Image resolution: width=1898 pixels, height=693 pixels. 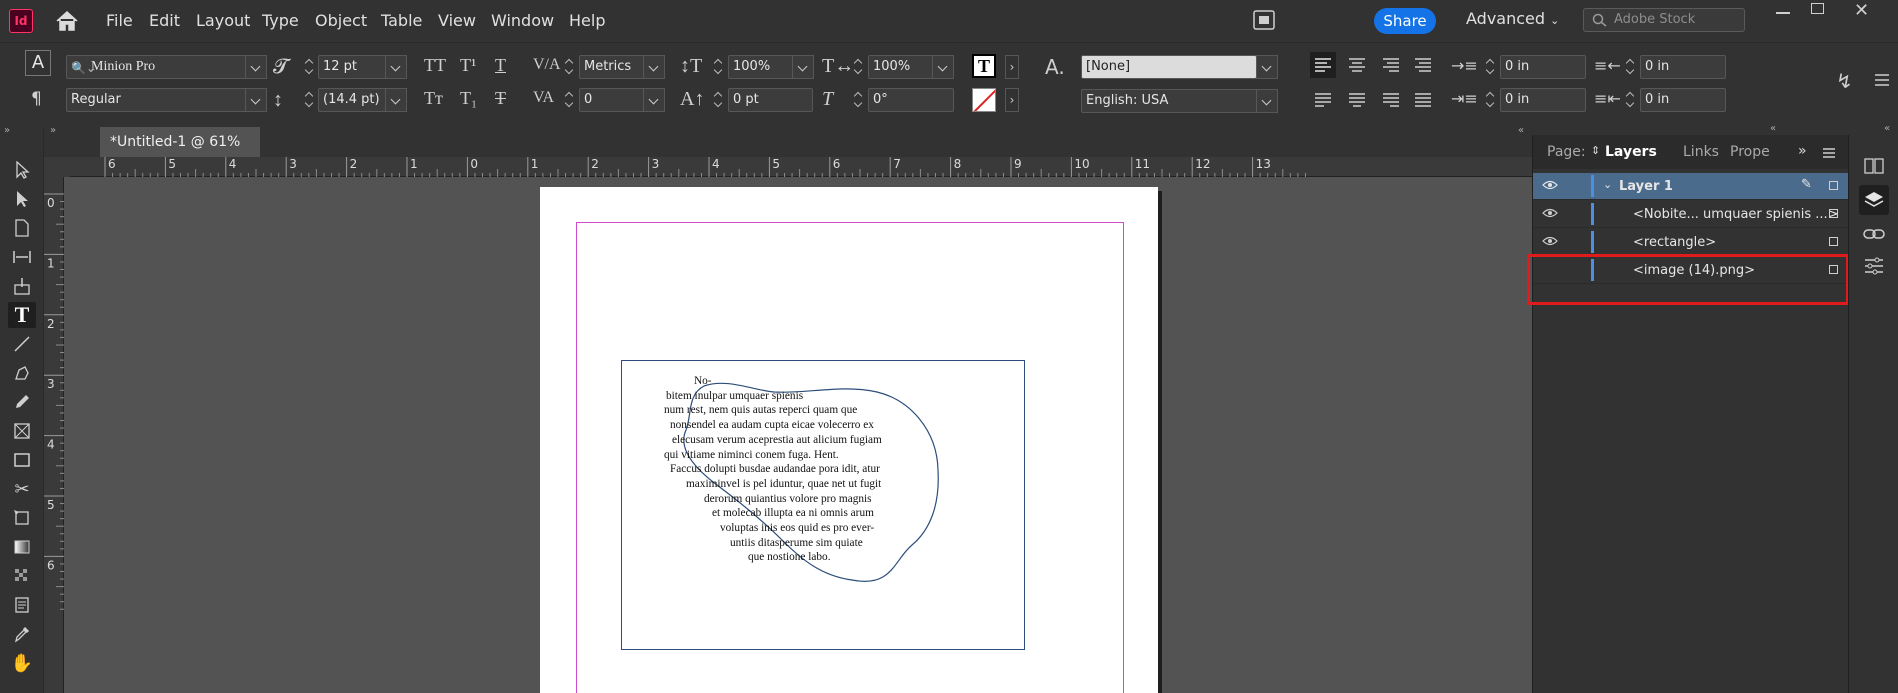 What do you see at coordinates (53, 130) in the screenshot?
I see `collapse-left-icon: »` at bounding box center [53, 130].